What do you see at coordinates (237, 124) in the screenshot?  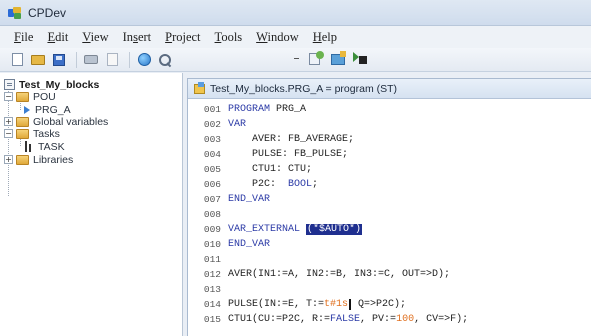 I see `keyword-token: VAR` at bounding box center [237, 124].